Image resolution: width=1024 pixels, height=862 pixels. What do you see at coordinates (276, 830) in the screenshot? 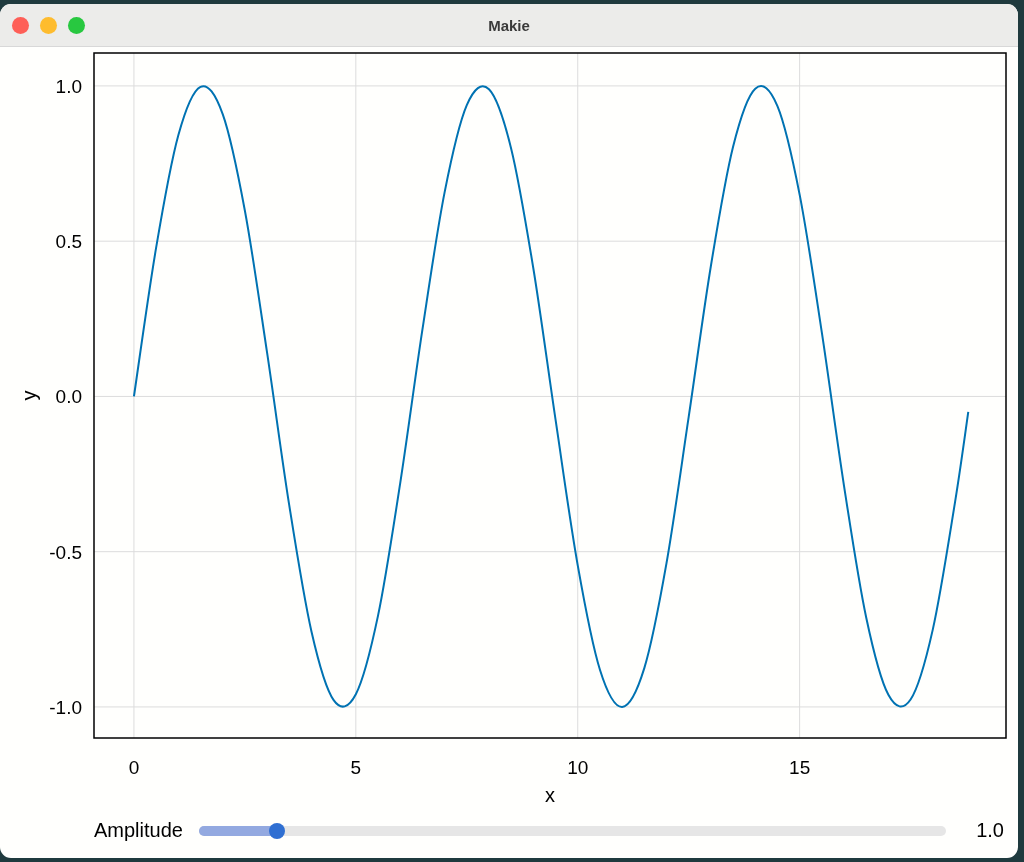
I see `slider-thumb` at bounding box center [276, 830].